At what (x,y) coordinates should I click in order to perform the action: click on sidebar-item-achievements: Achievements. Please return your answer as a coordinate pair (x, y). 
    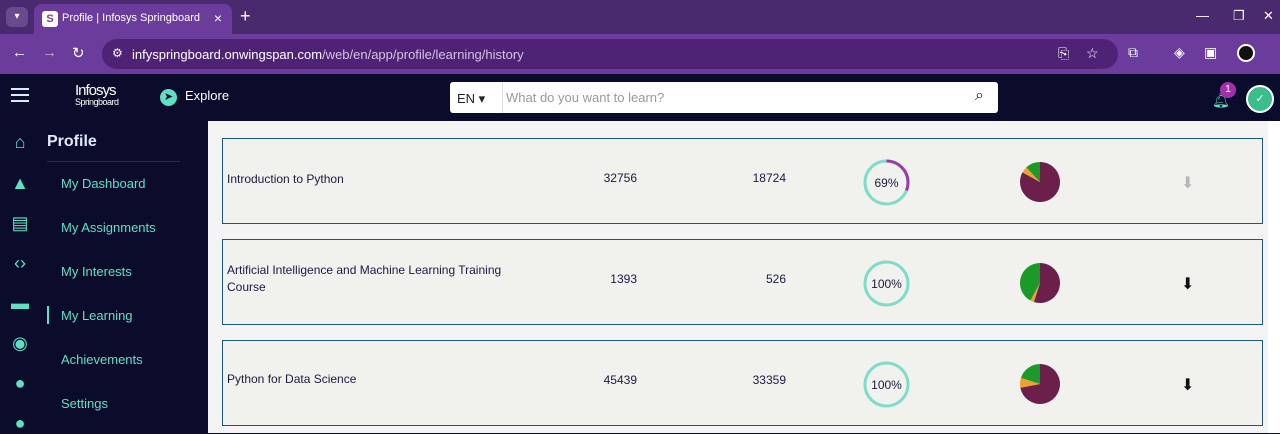
    Looking at the image, I should click on (102, 359).